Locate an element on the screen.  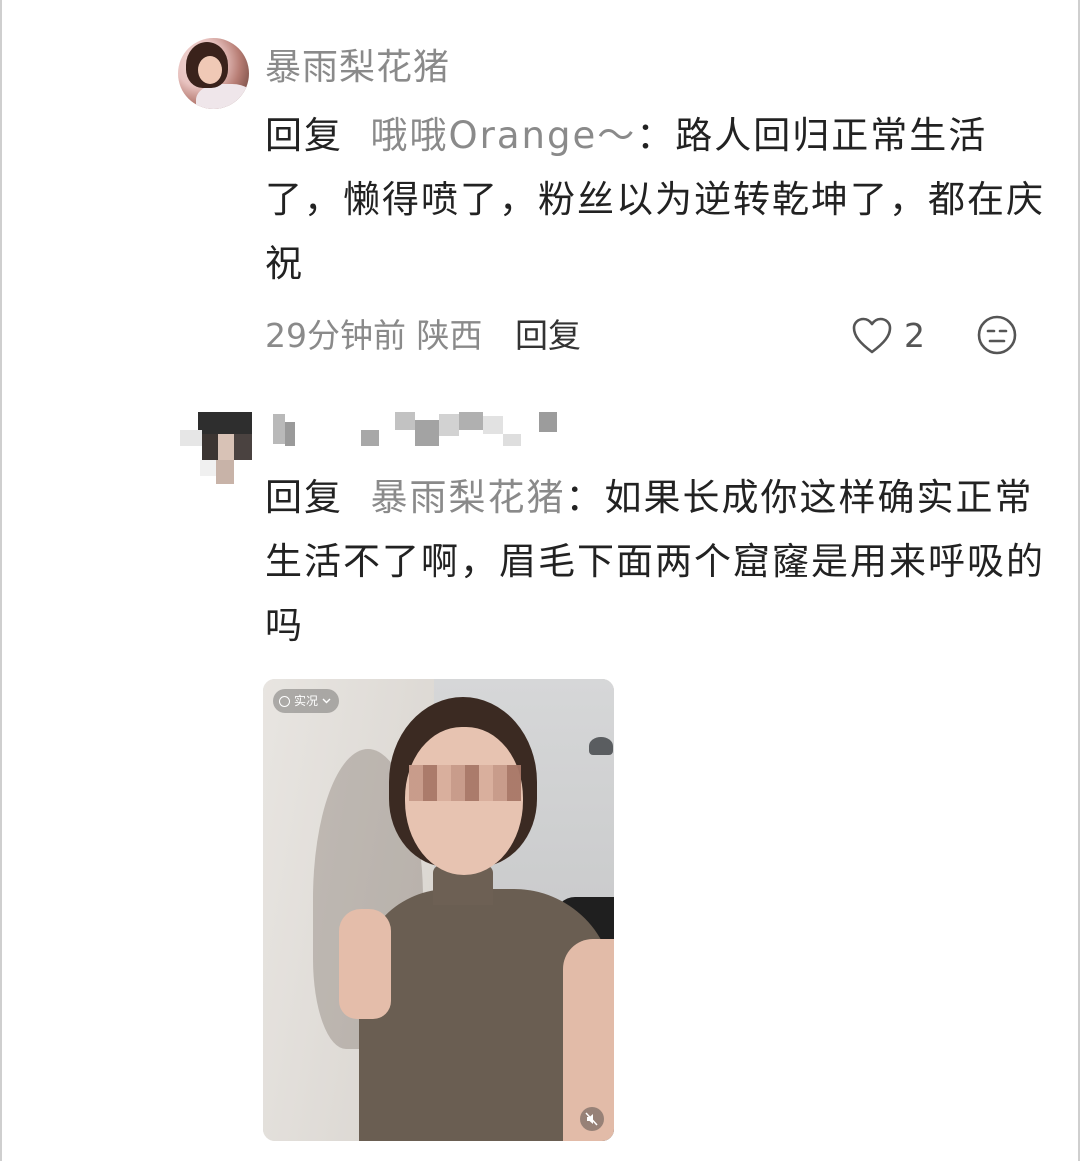
like-count: 2 is located at coordinates (914, 335).